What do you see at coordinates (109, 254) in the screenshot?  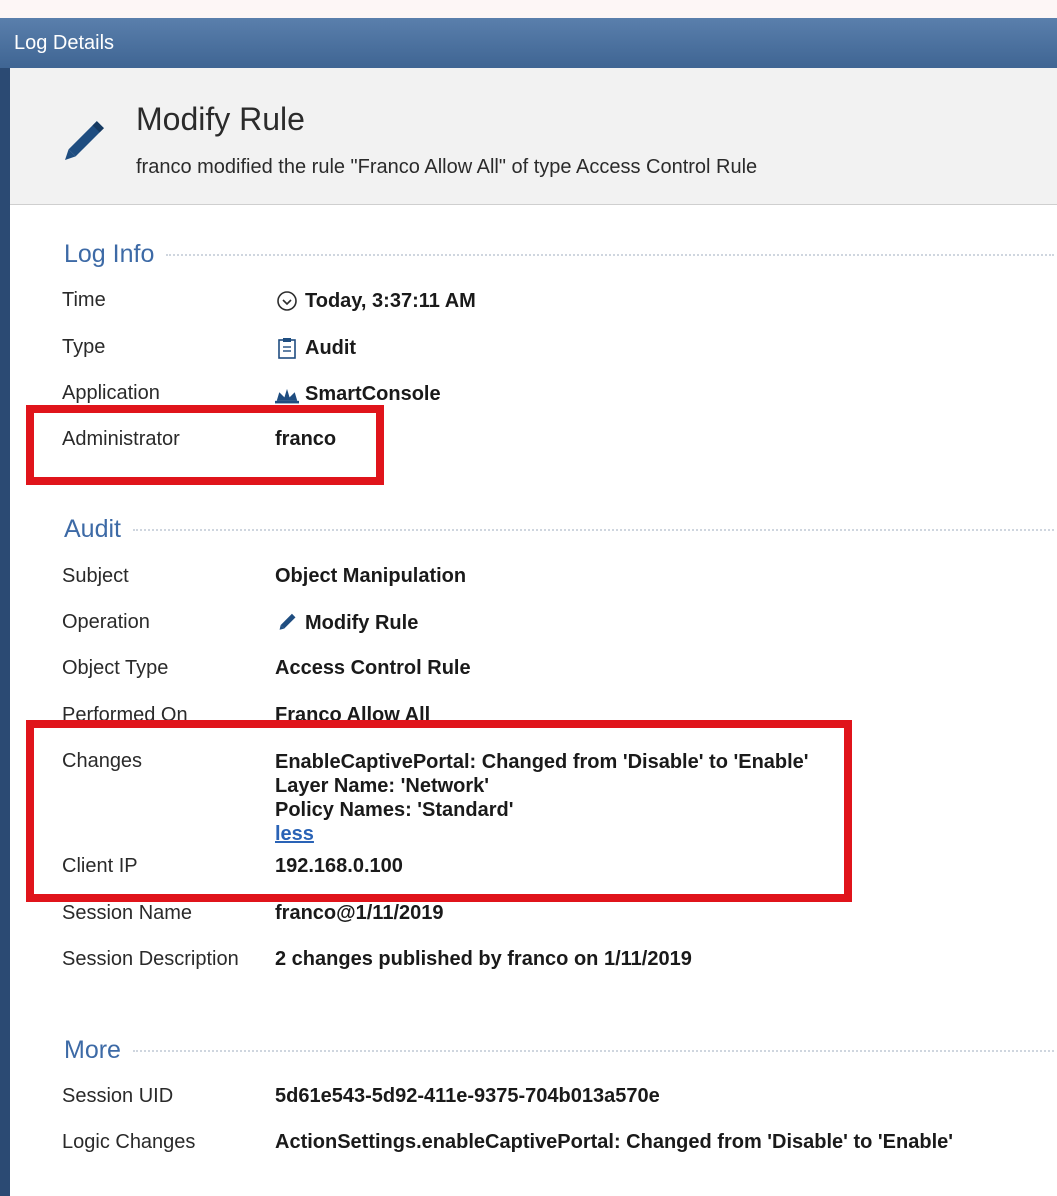 I see `section-title-log-info: Log Info` at bounding box center [109, 254].